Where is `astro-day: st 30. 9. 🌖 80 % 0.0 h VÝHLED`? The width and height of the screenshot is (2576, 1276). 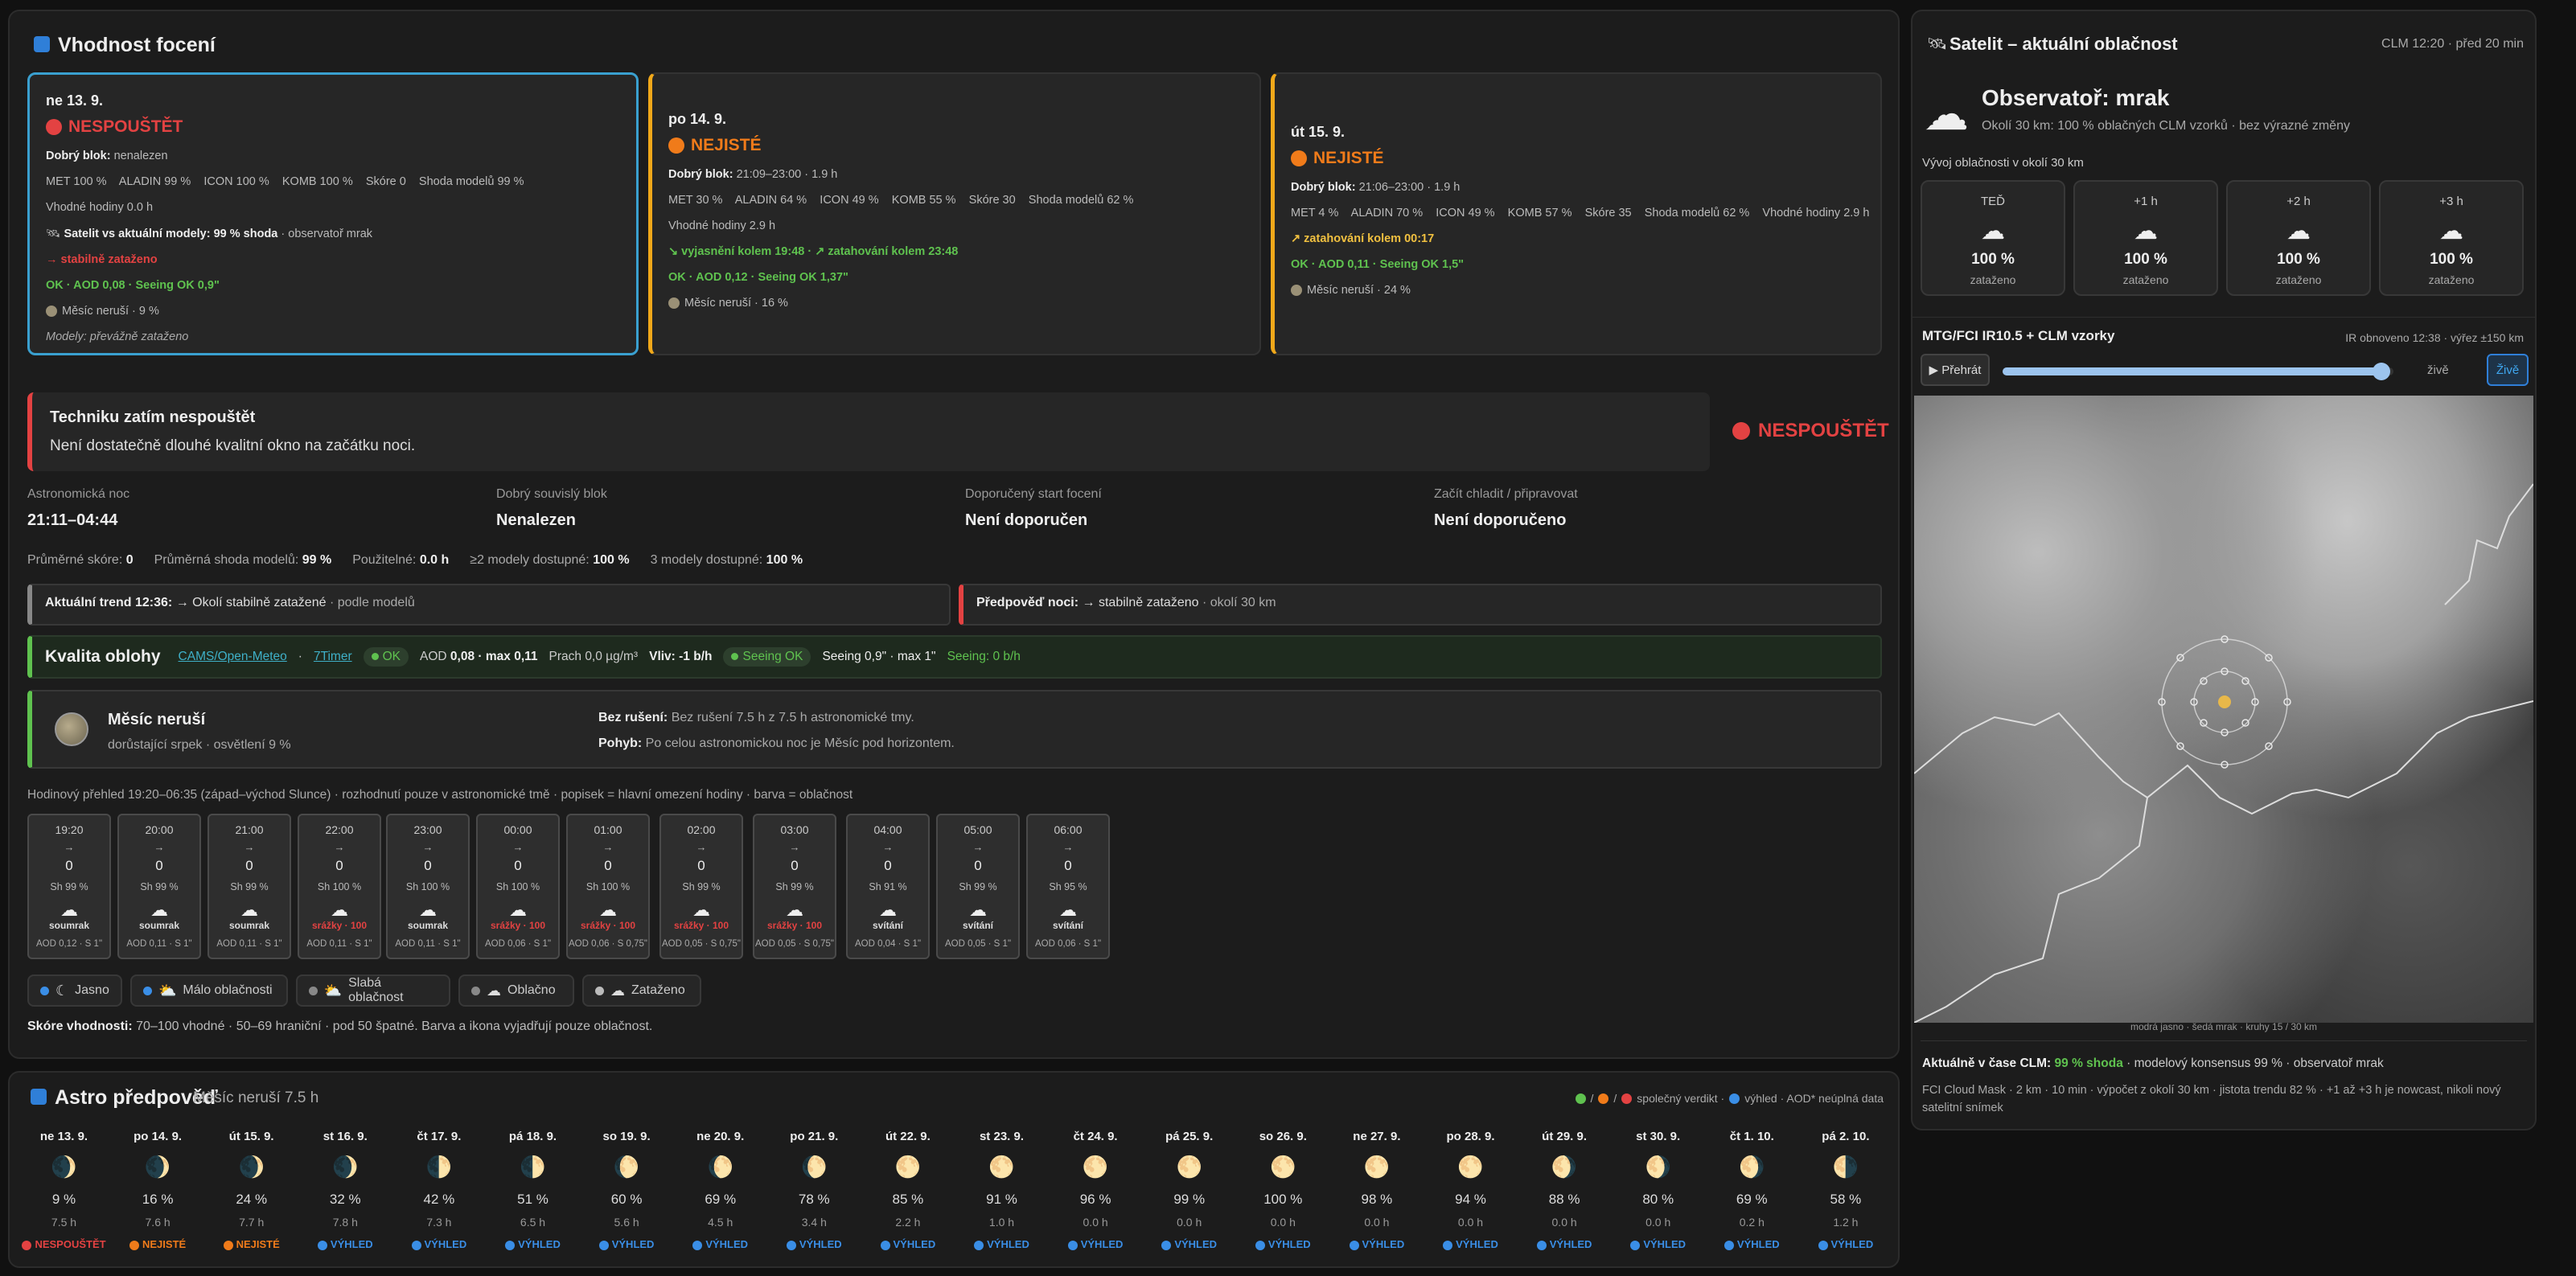
astro-day: st 30. 9. 🌖 80 % 0.0 h VÝHLED is located at coordinates (1658, 1190).